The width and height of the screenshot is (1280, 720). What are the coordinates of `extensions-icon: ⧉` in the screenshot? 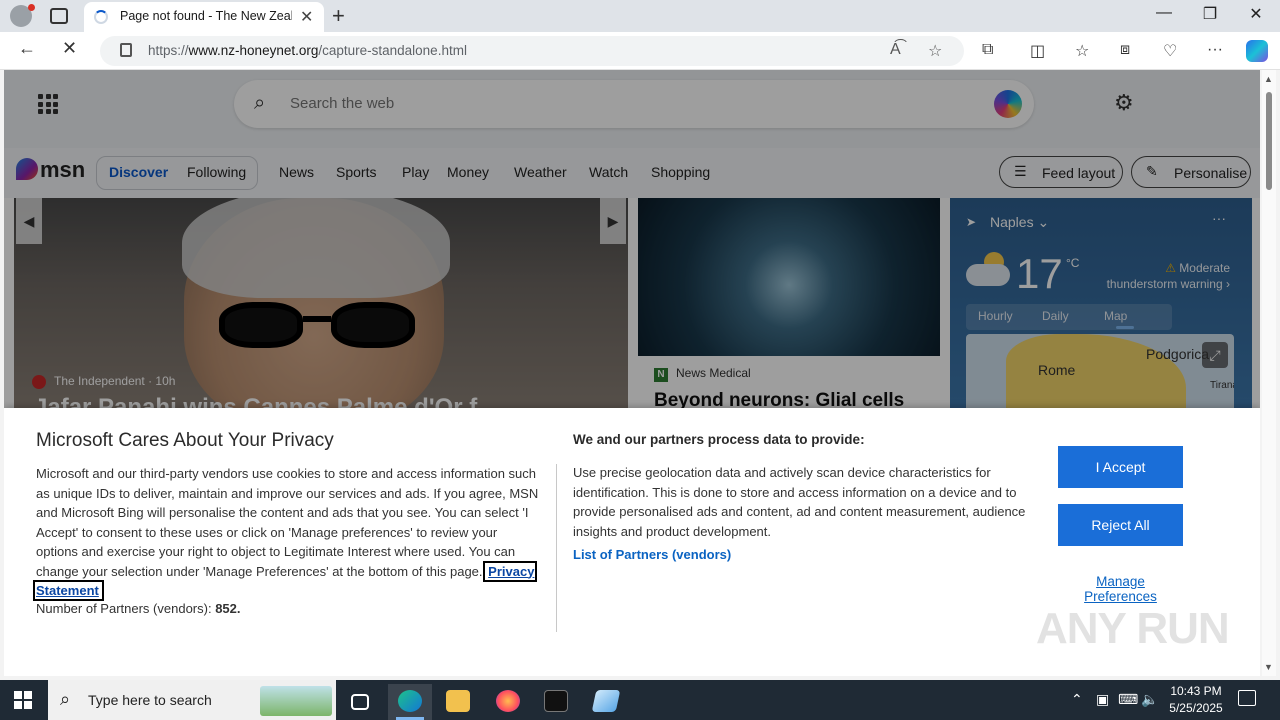 It's located at (987, 50).